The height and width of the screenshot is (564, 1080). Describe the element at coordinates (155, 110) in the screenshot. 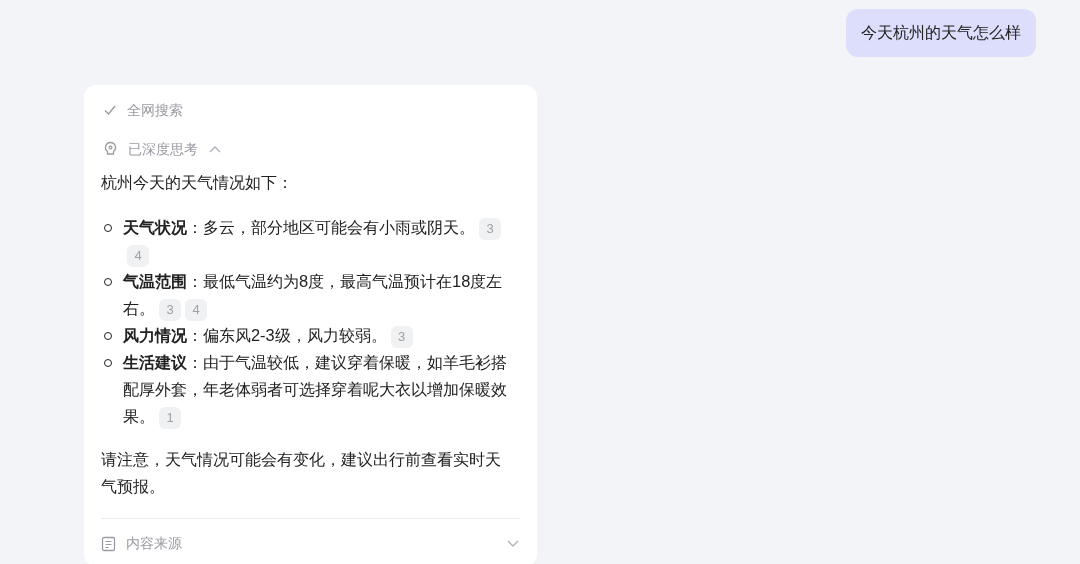

I see `step-label: 全网搜索` at that location.